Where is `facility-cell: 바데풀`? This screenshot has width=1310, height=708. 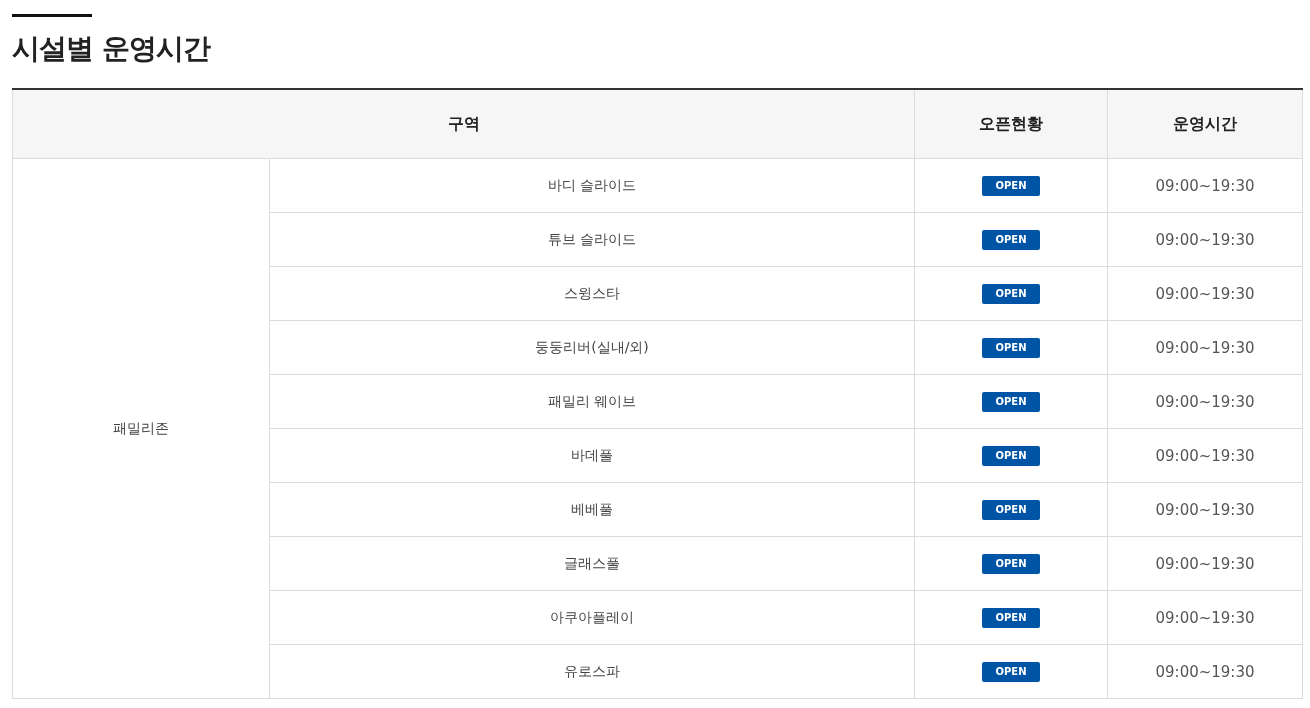 facility-cell: 바데풀 is located at coordinates (592, 455).